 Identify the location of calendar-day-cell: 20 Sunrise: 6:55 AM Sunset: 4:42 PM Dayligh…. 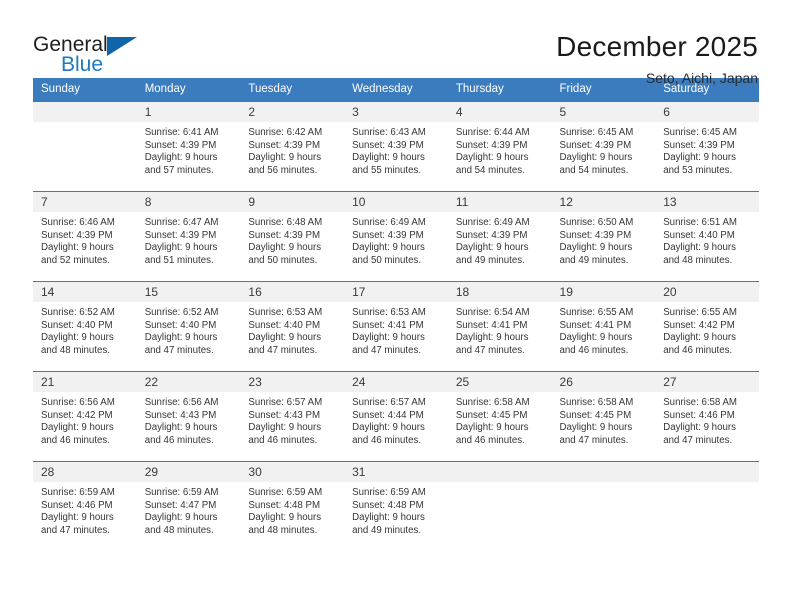
(707, 326).